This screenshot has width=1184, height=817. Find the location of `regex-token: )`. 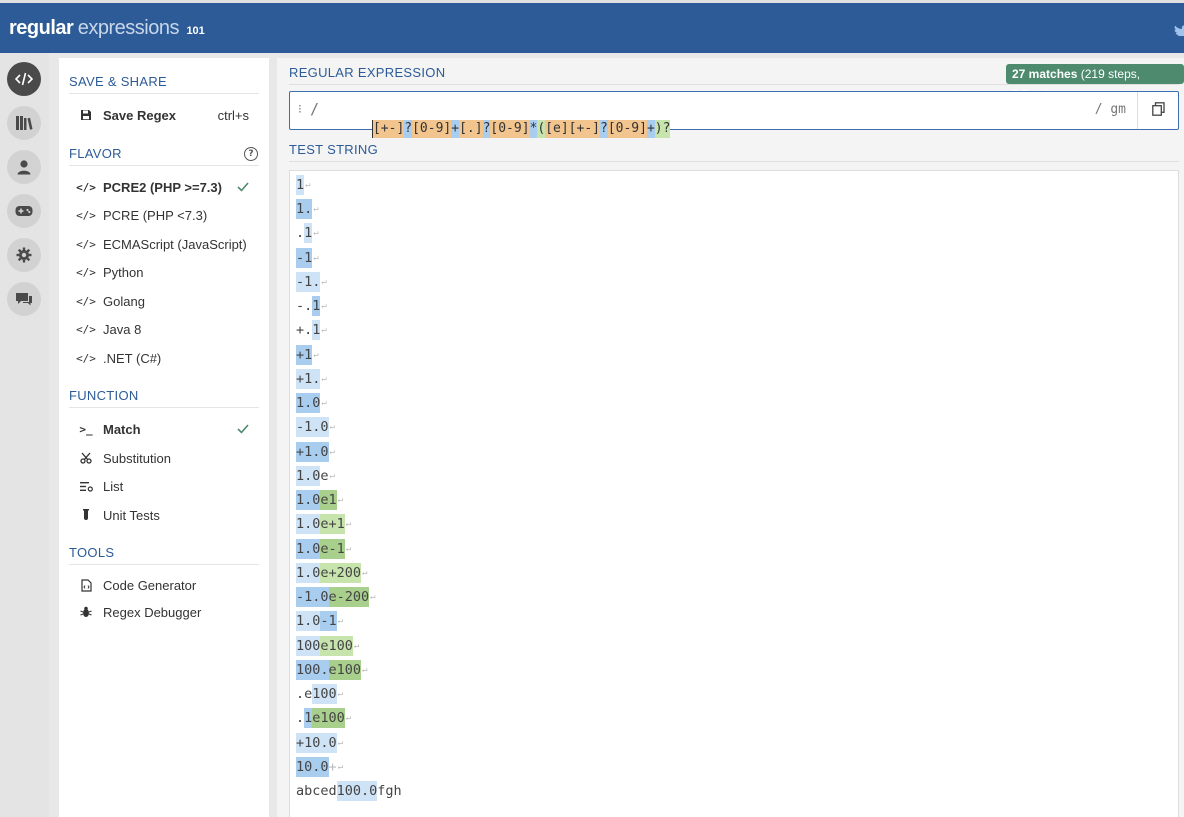

regex-token: ) is located at coordinates (658, 129).